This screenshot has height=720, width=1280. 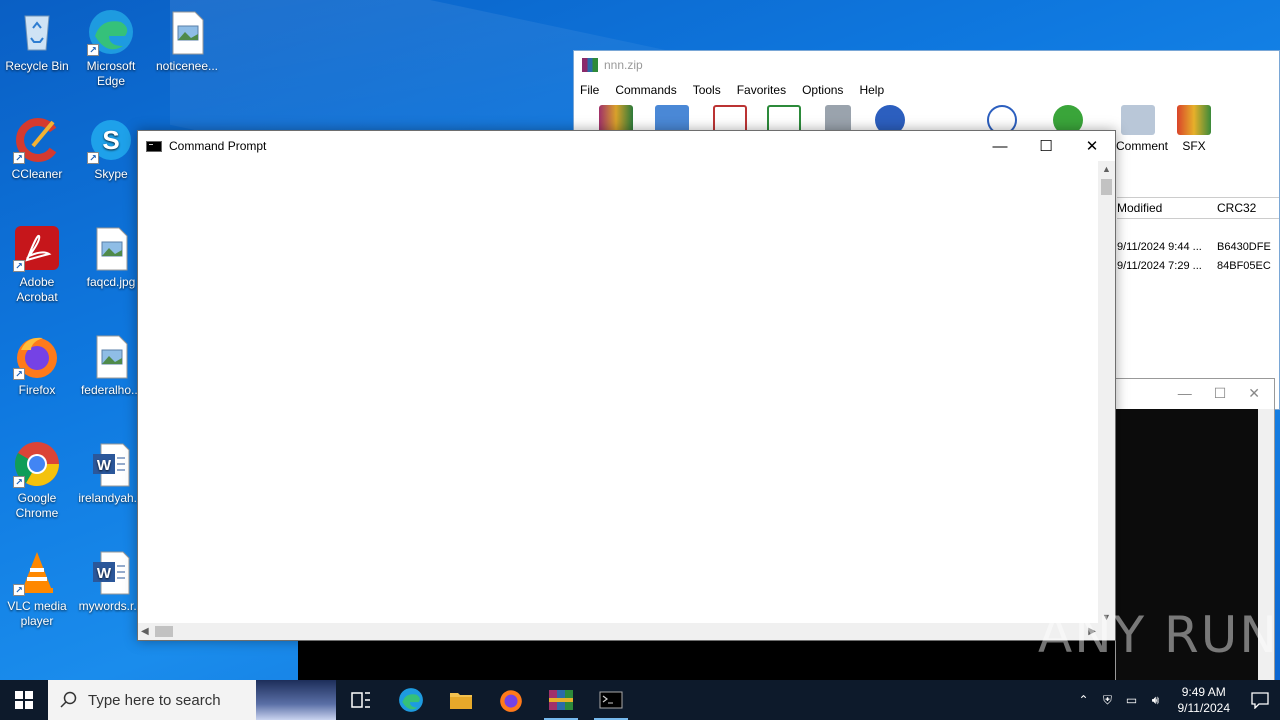 I want to click on task-view-icon, so click(x=360, y=700).